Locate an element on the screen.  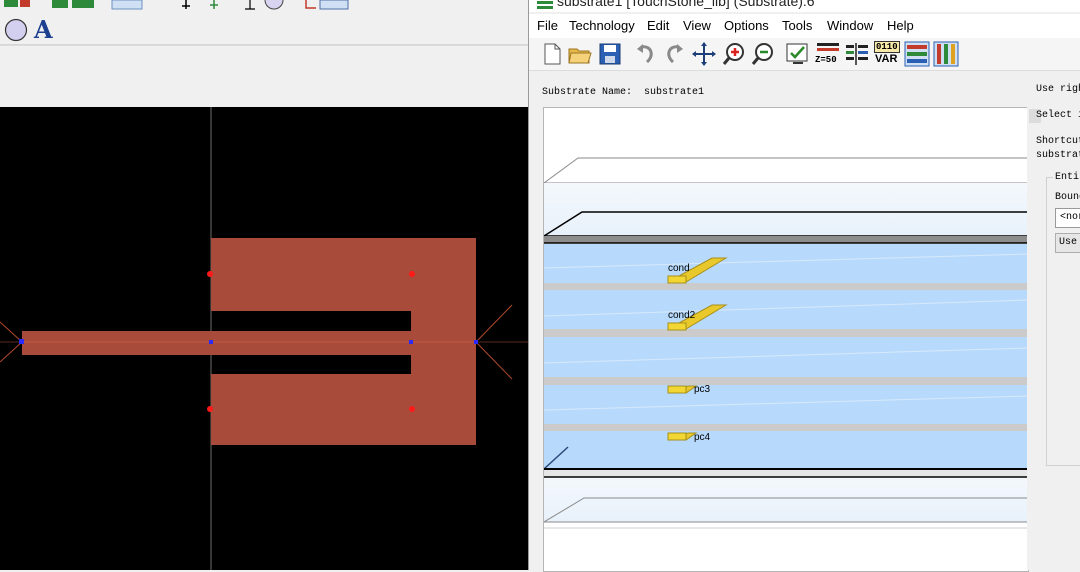
substrate-name-row: Substrate Name: substrate1 is located at coordinates (623, 92).